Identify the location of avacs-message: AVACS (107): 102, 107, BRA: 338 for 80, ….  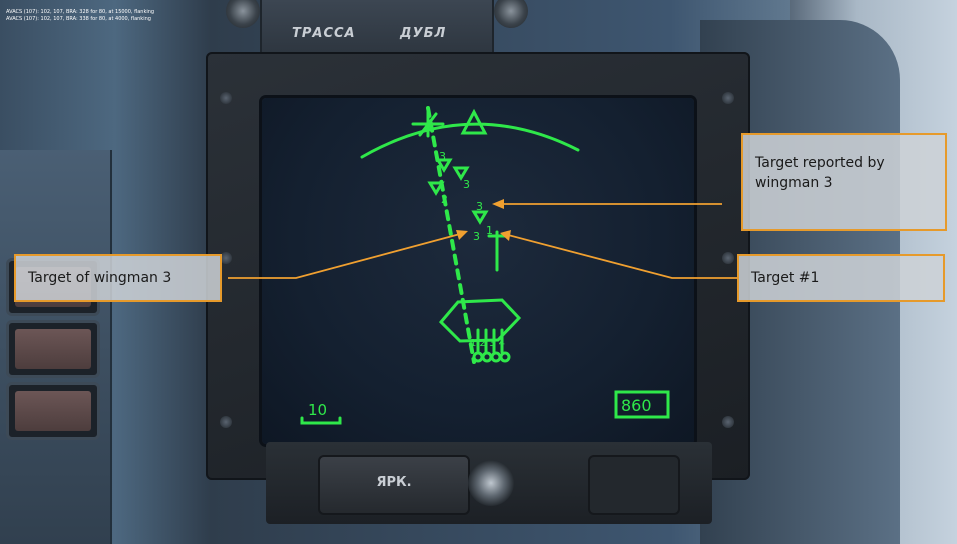
(78, 19).